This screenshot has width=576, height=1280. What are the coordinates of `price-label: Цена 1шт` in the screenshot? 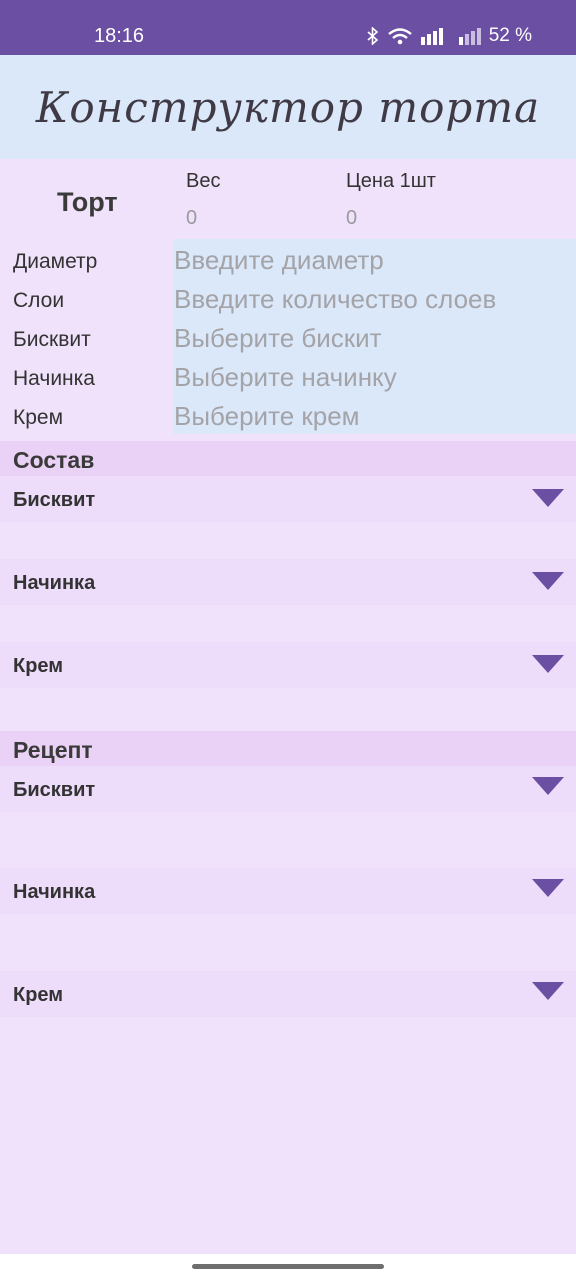 It's located at (391, 181).